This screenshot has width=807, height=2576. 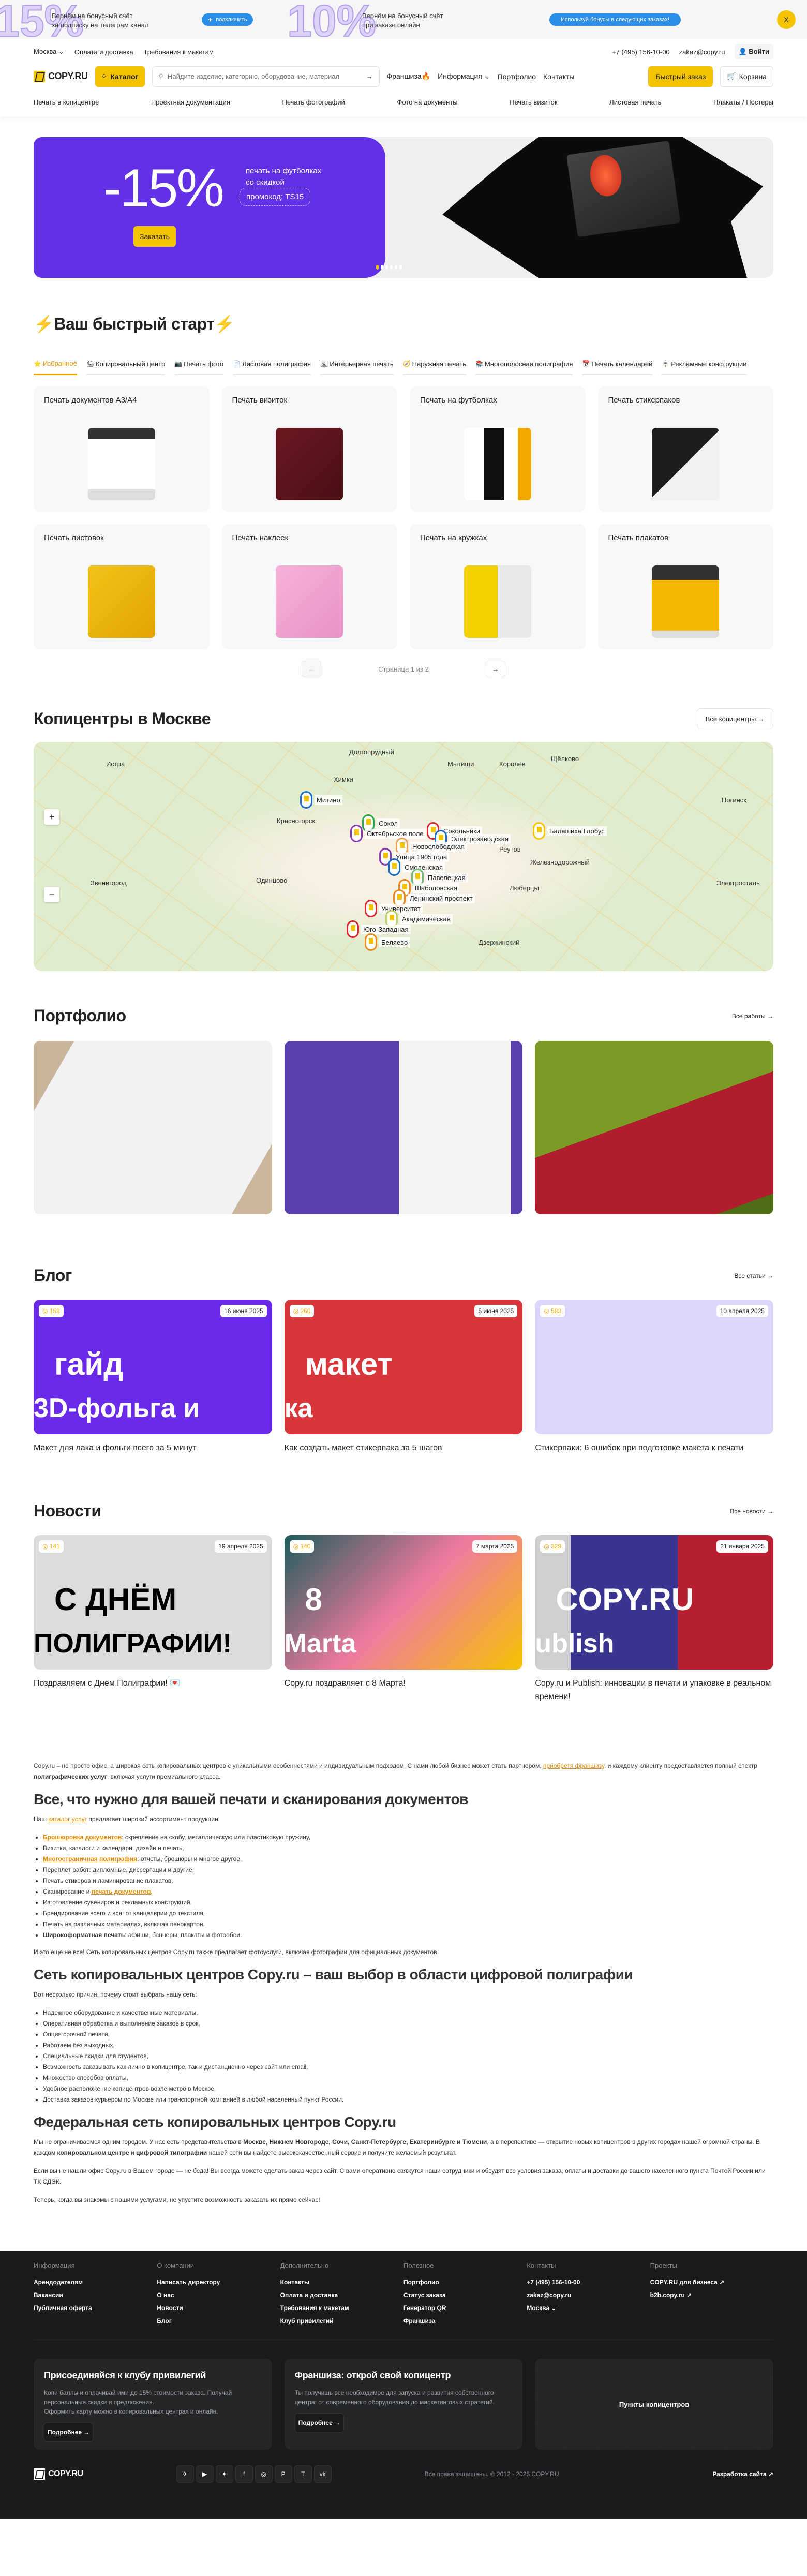 I want to click on footer-link: Арендодателям, so click(x=96, y=2282).